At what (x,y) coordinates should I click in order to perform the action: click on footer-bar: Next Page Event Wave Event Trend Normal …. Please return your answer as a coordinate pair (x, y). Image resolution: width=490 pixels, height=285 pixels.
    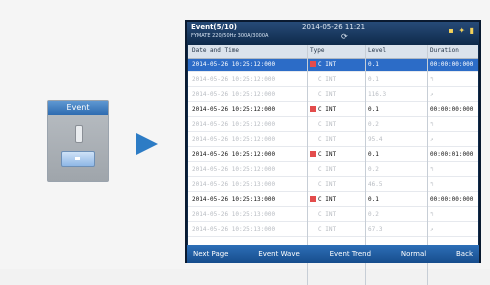
    Looking at the image, I should click on (333, 254).